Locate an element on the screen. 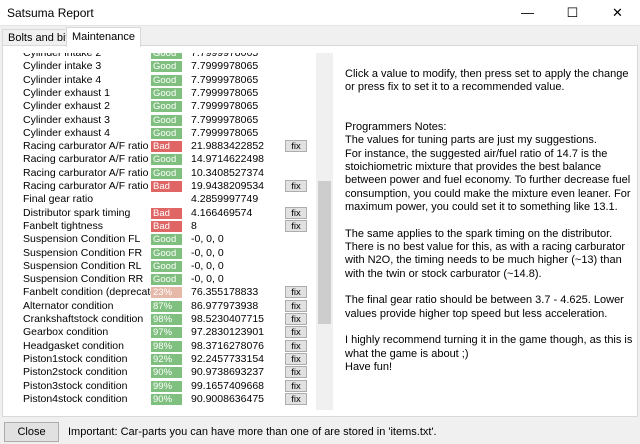 The height and width of the screenshot is (444, 640). list-item: Headgasket condition 98% 98.3716278076 fix is located at coordinates (167, 346).